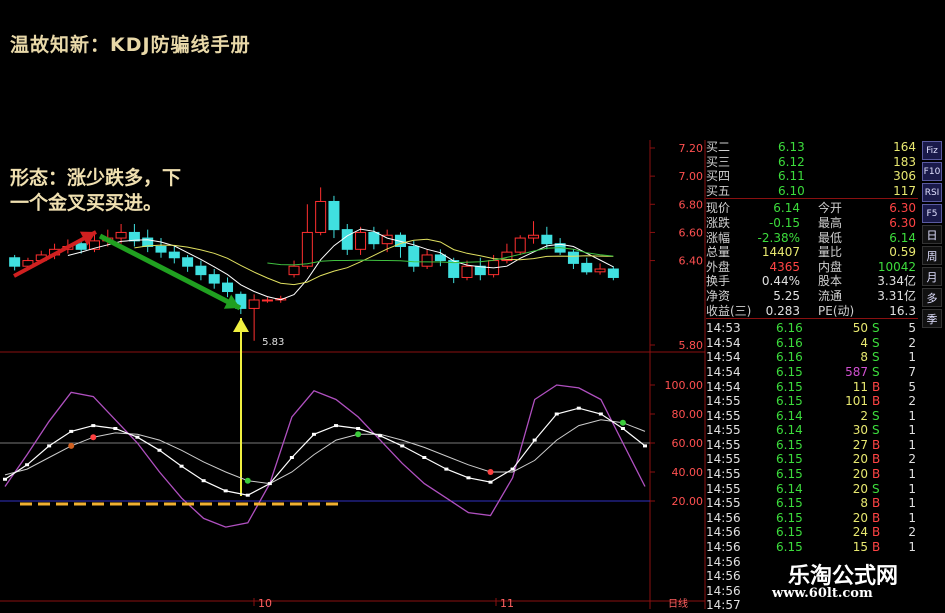 This screenshot has height=613, width=945. Describe the element at coordinates (860, 474) in the screenshot. I see `tick-volume: 20` at that location.